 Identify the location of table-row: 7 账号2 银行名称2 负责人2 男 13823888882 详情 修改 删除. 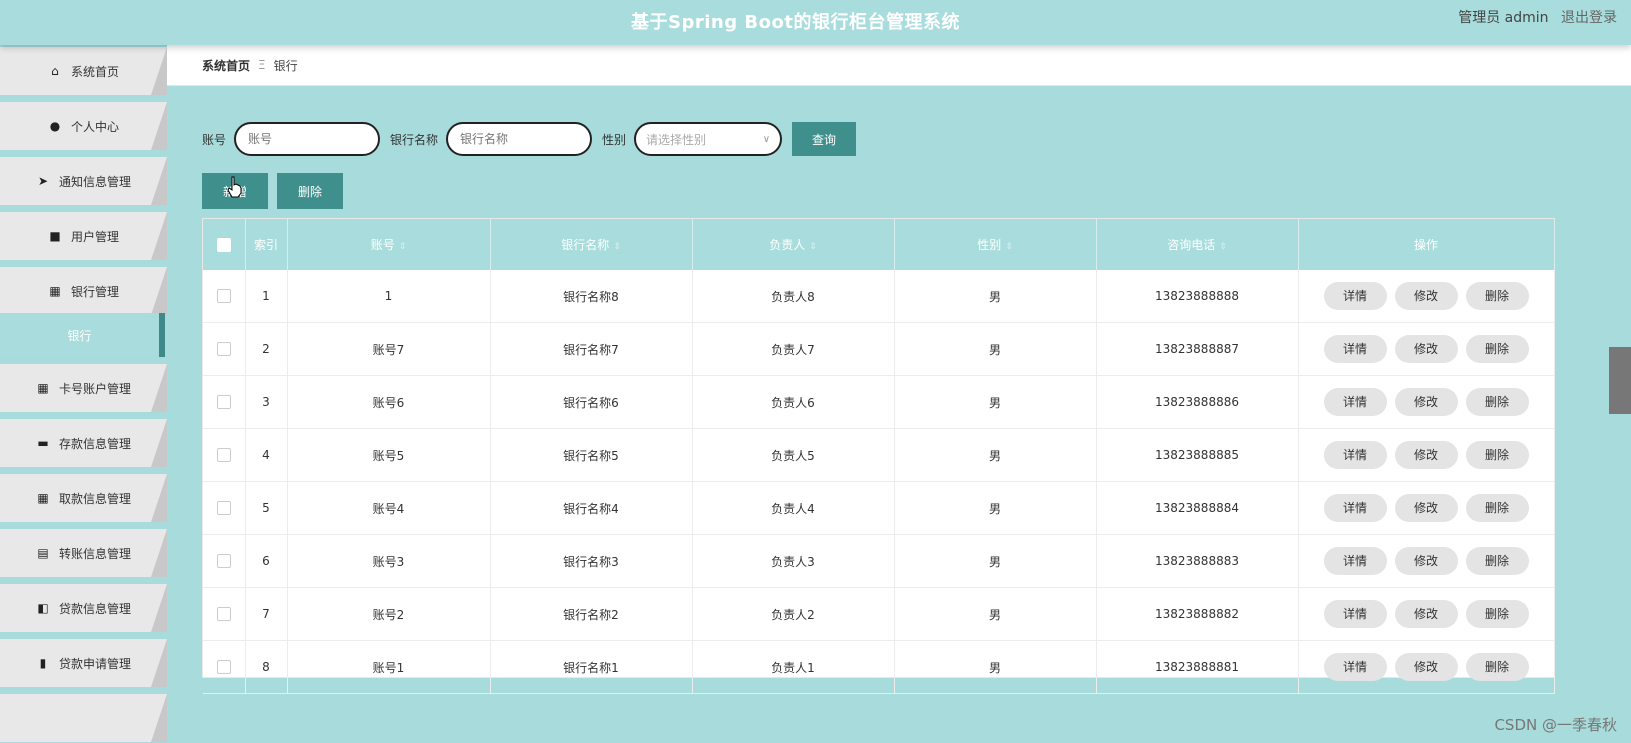
(879, 614).